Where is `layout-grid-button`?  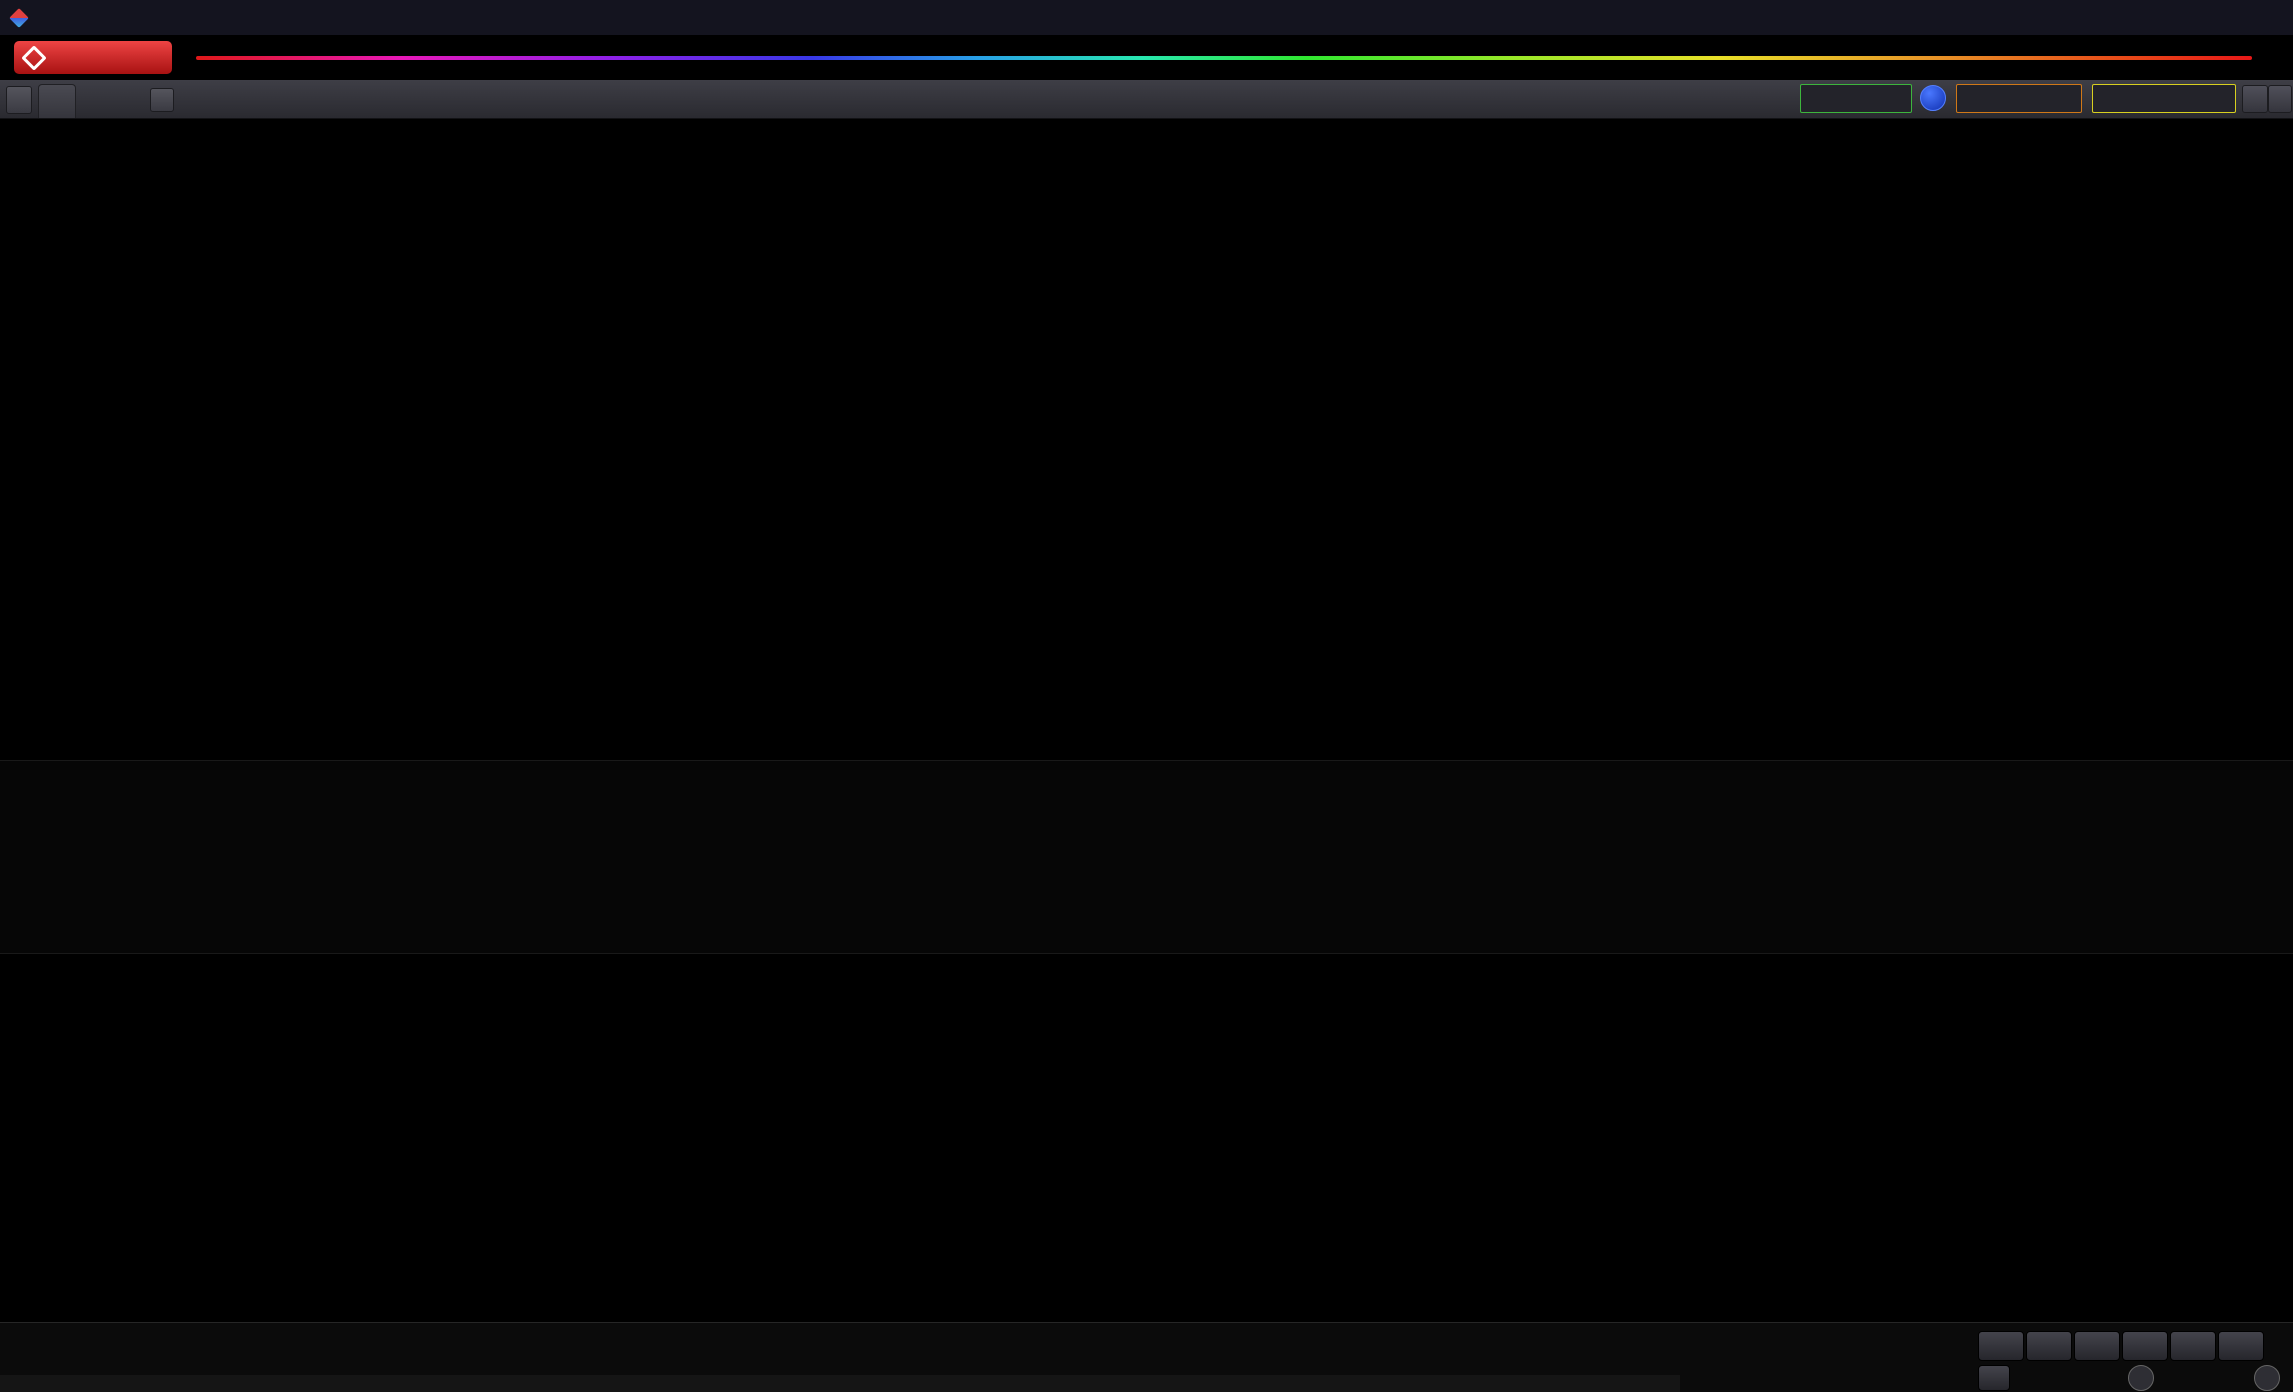 layout-grid-button is located at coordinates (2280, 99).